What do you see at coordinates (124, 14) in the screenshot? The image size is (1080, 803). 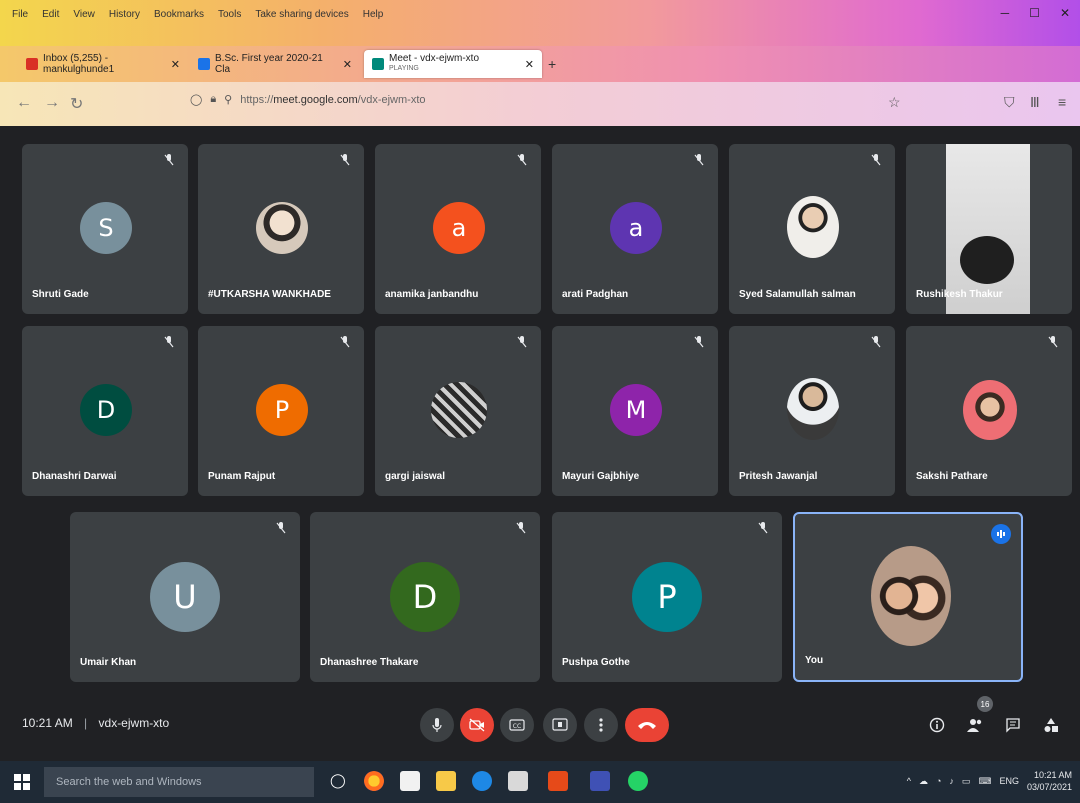 I see `menu-history: History` at bounding box center [124, 14].